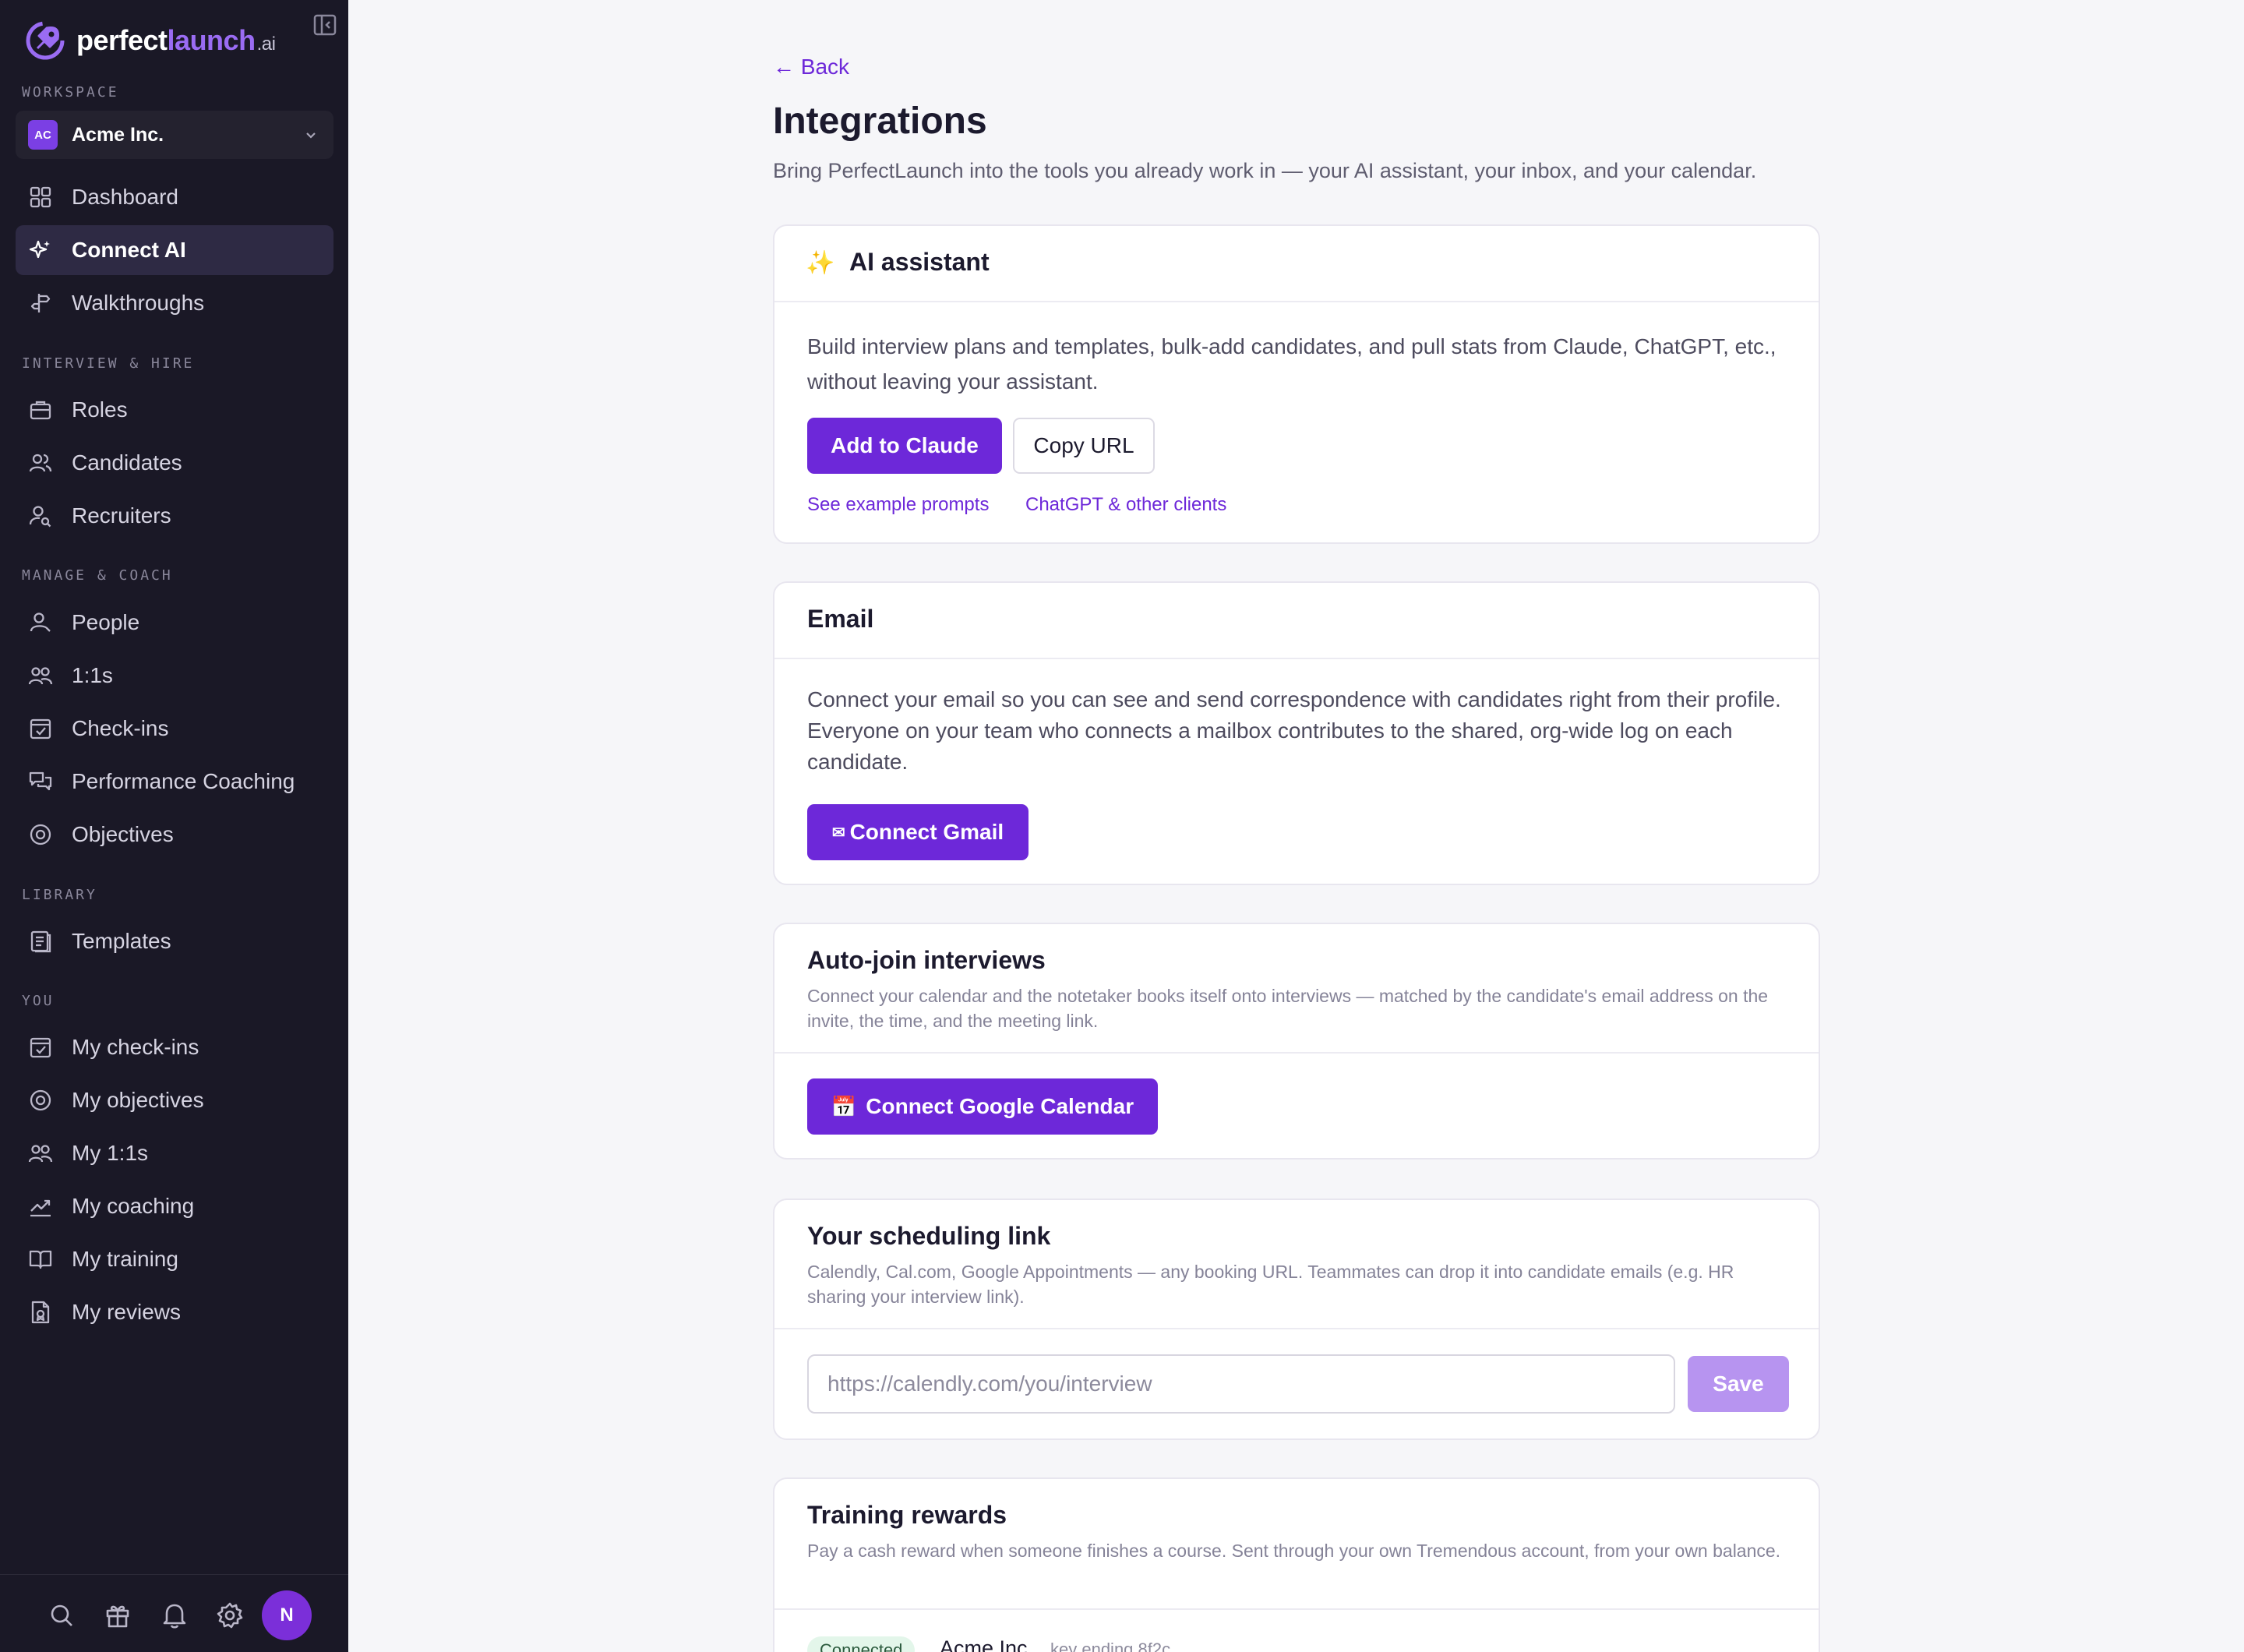  I want to click on sparkles-icon: ✨, so click(820, 263).